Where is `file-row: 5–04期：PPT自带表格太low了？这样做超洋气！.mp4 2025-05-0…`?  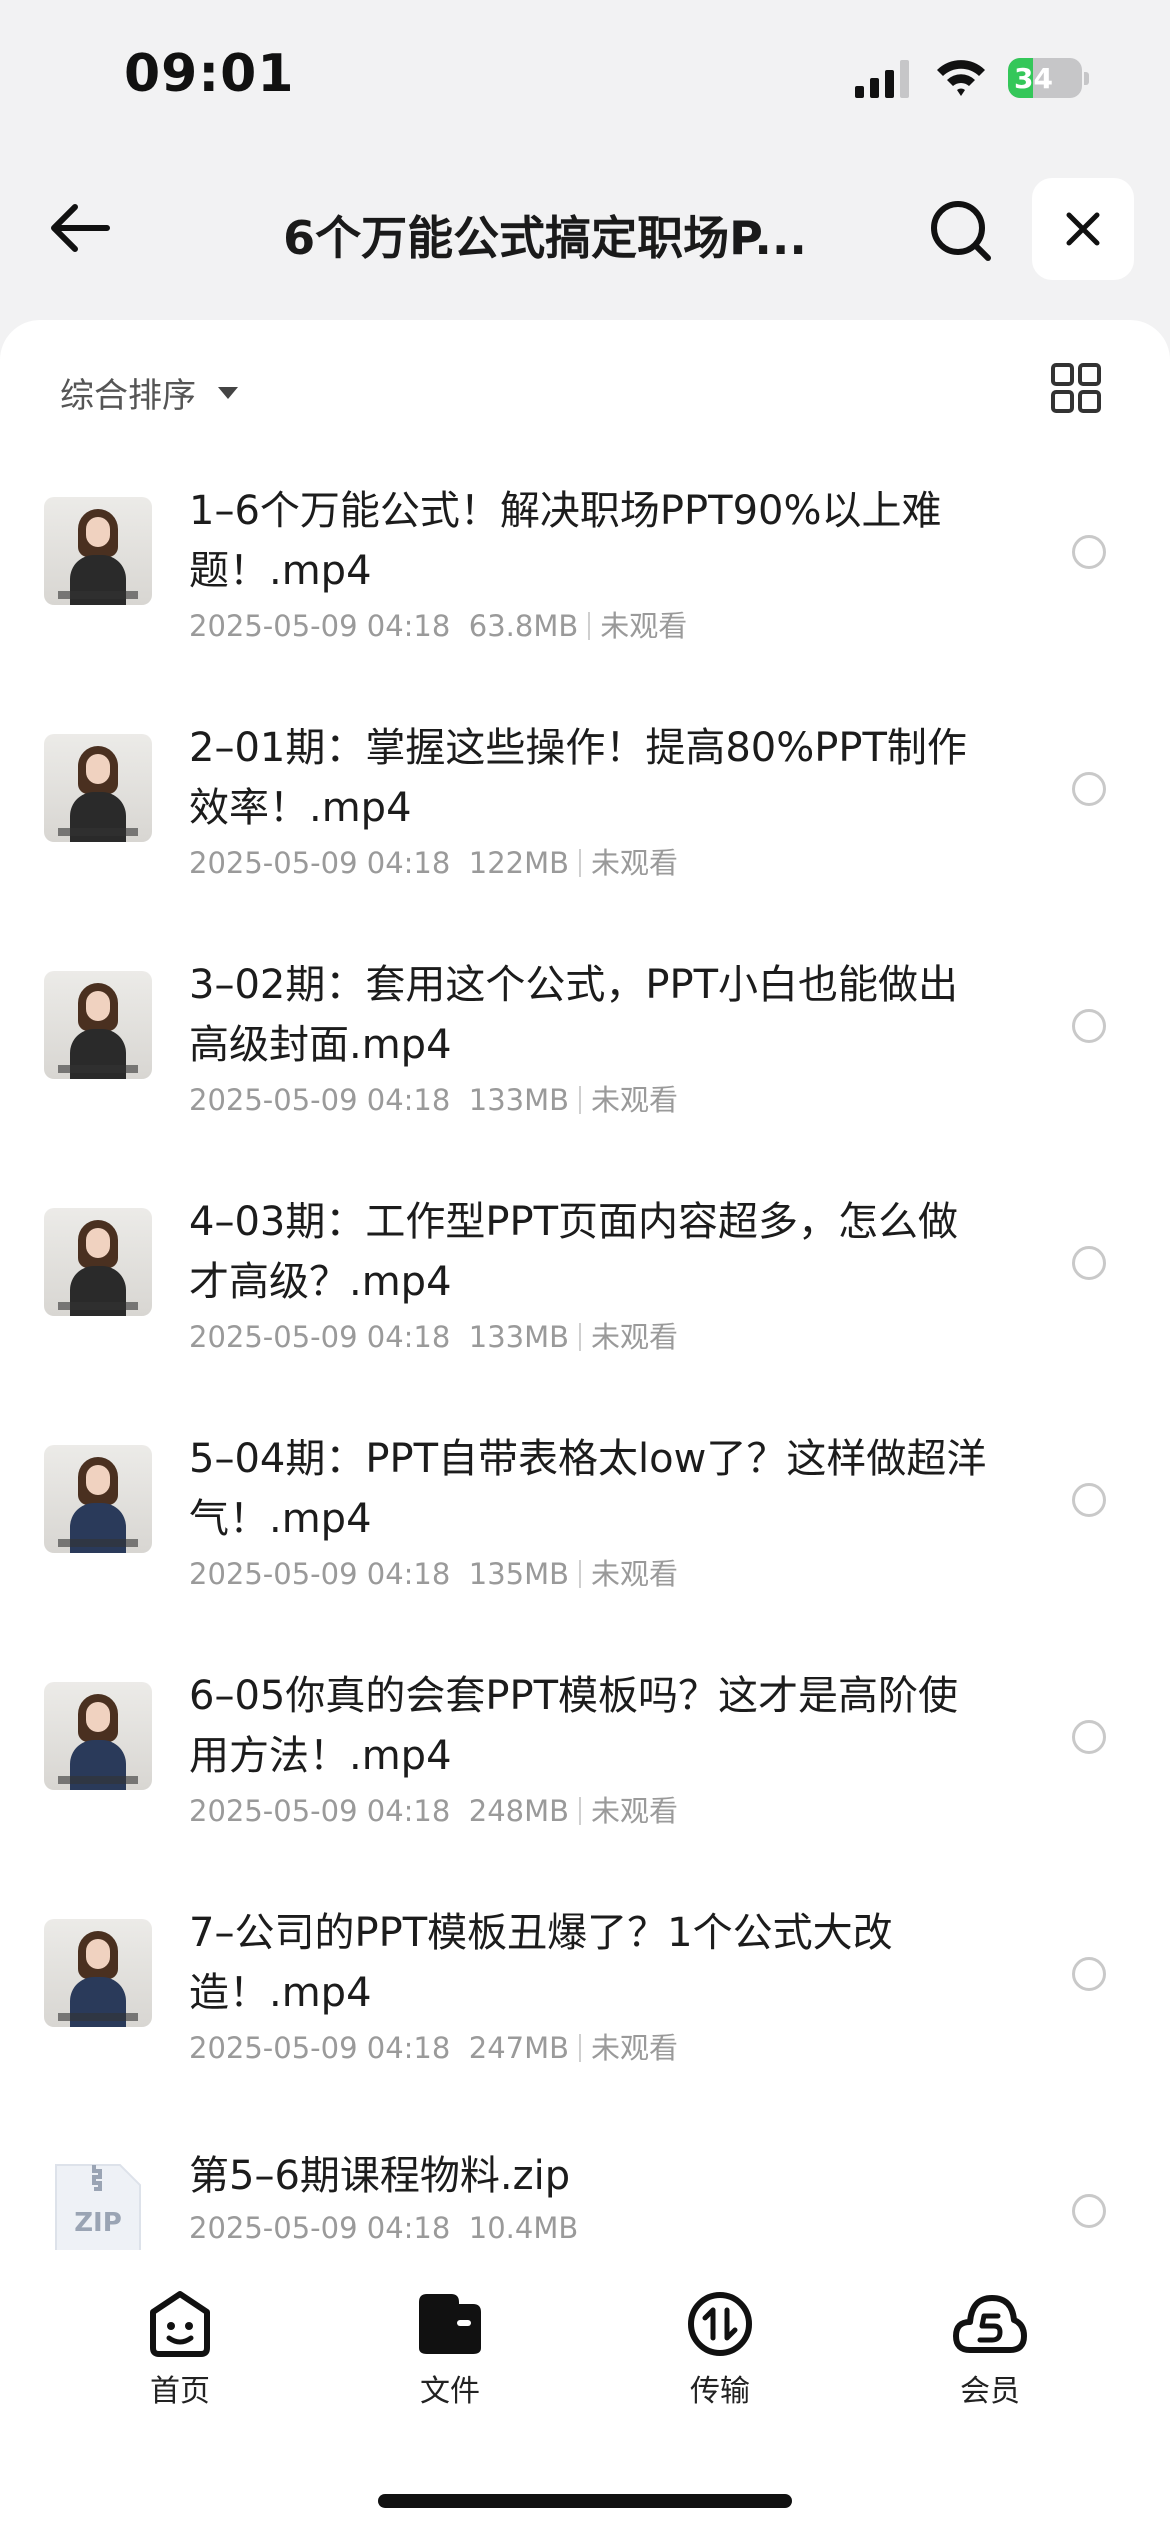
file-row: 5–04期：PPT自带表格太low了？这样做超洋气！.mp4 2025-05-0… is located at coordinates (585, 1526).